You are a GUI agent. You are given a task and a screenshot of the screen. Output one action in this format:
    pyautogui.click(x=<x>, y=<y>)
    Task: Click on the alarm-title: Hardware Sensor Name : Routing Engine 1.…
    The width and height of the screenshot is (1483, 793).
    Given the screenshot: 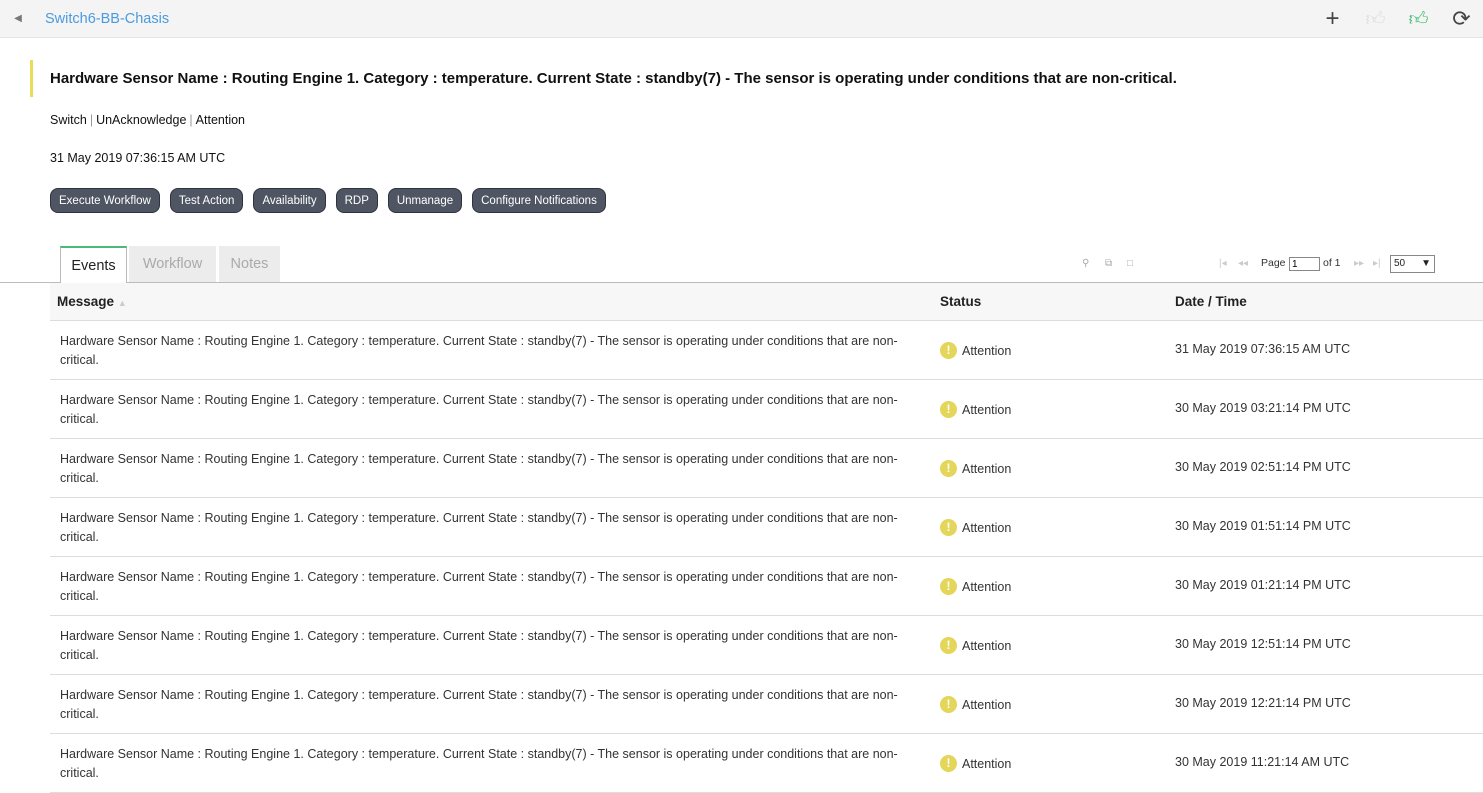 What is the action you would take?
    pyautogui.click(x=756, y=78)
    